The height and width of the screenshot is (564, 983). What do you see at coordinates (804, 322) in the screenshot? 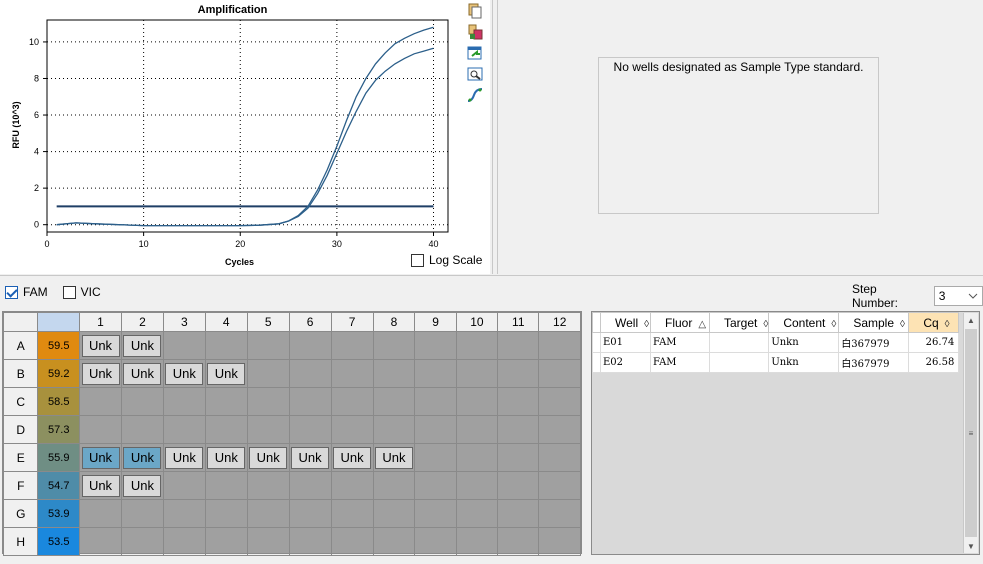
I see `column-header-content: Content ◊` at bounding box center [804, 322].